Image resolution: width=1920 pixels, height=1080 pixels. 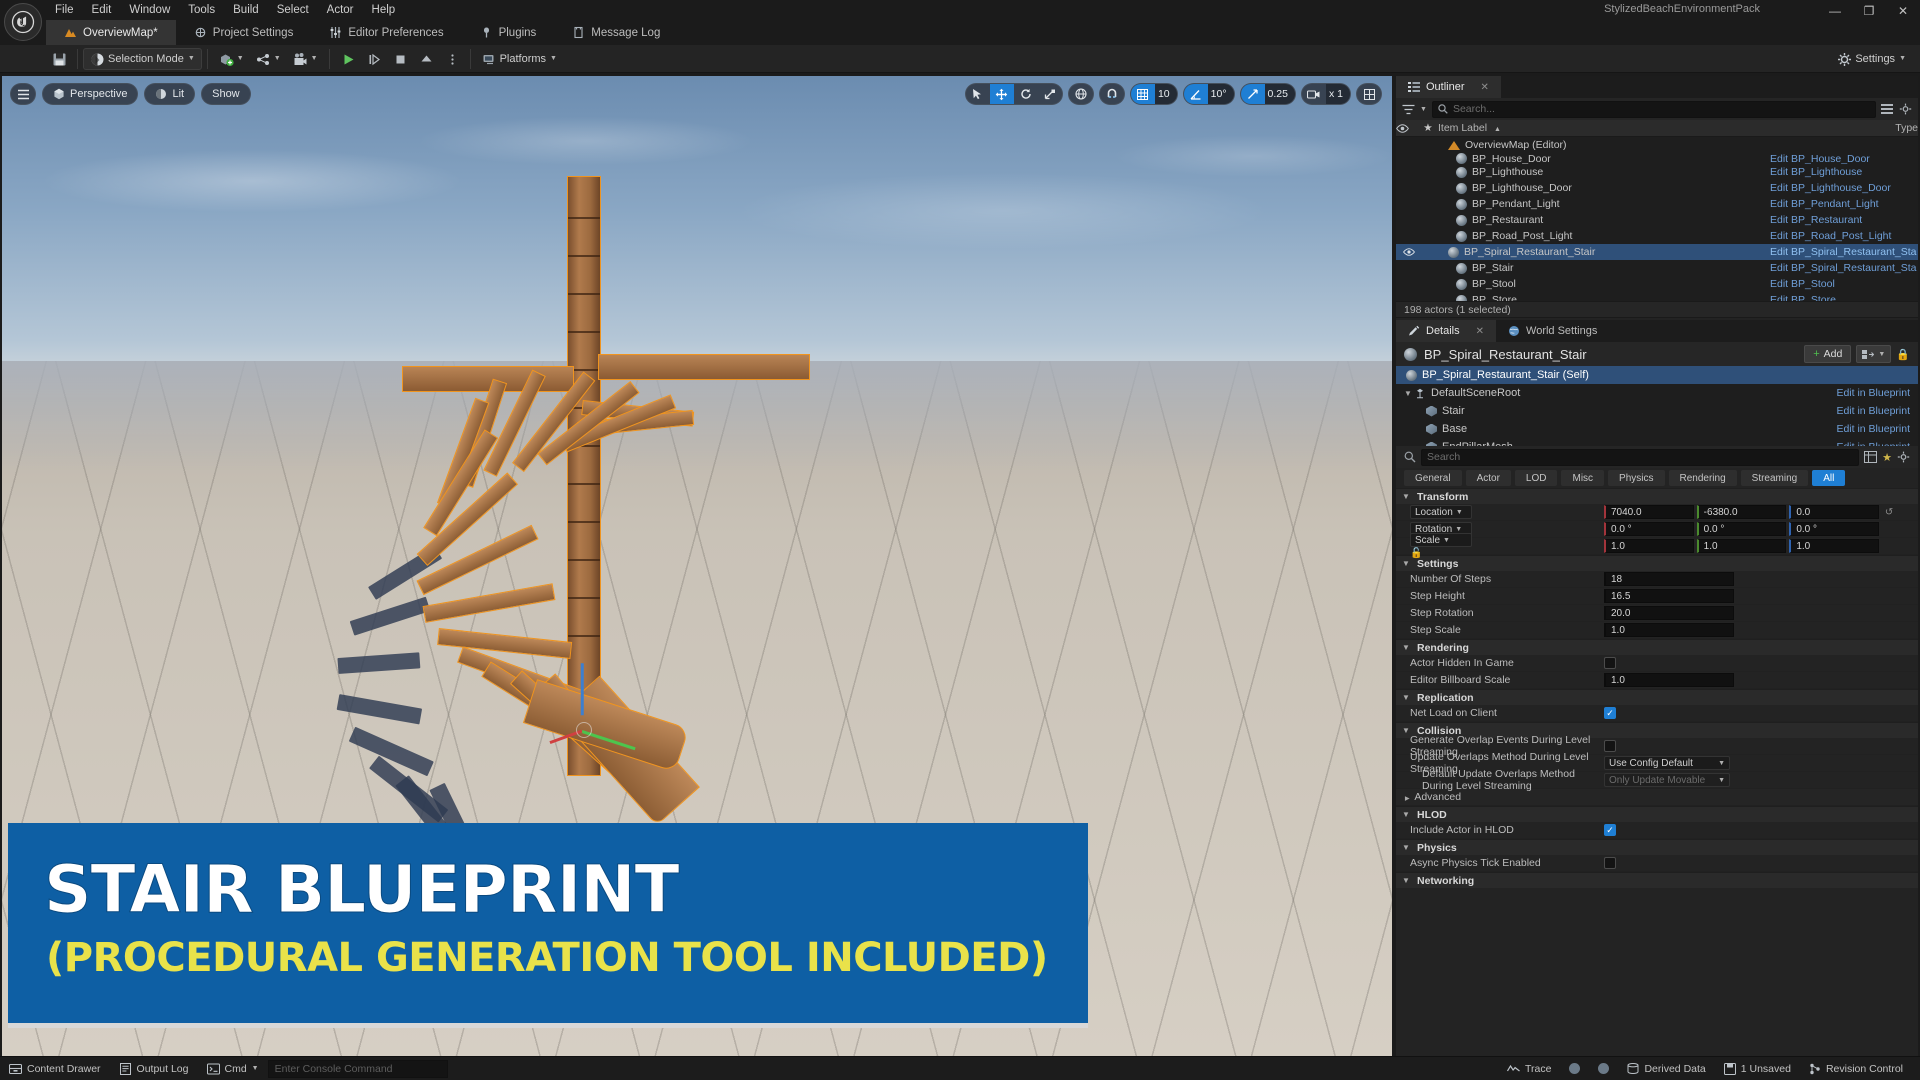 What do you see at coordinates (1610, 663) in the screenshot?
I see `actor-hidden-in-game-checkbox` at bounding box center [1610, 663].